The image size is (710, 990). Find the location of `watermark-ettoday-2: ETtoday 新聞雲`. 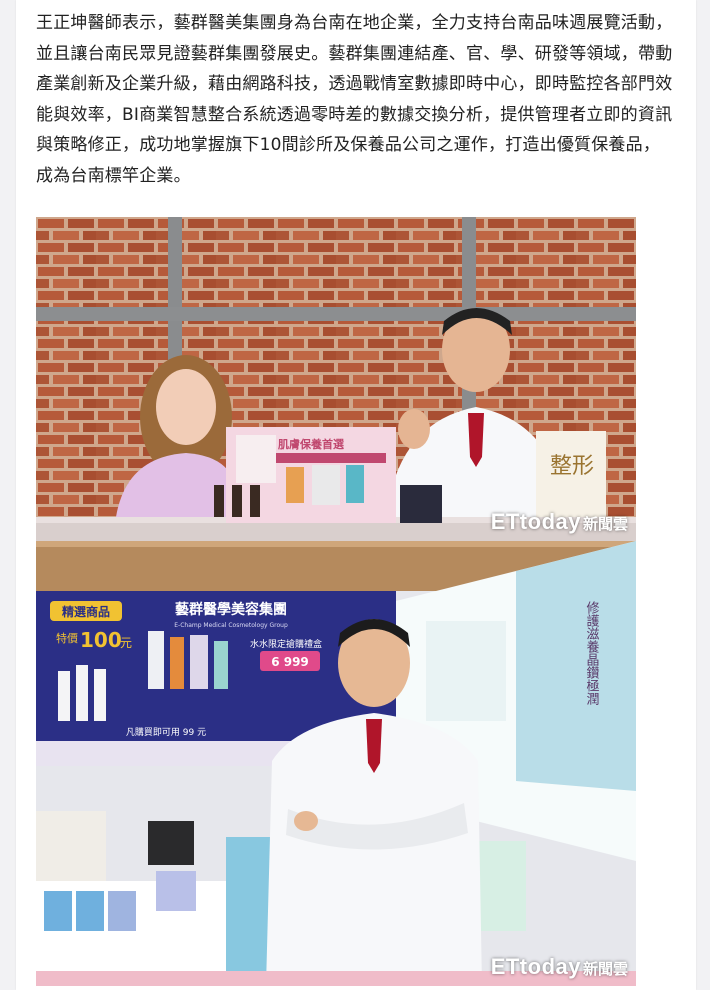

watermark-ettoday-2: ETtoday 新聞雲 is located at coordinates (559, 967).